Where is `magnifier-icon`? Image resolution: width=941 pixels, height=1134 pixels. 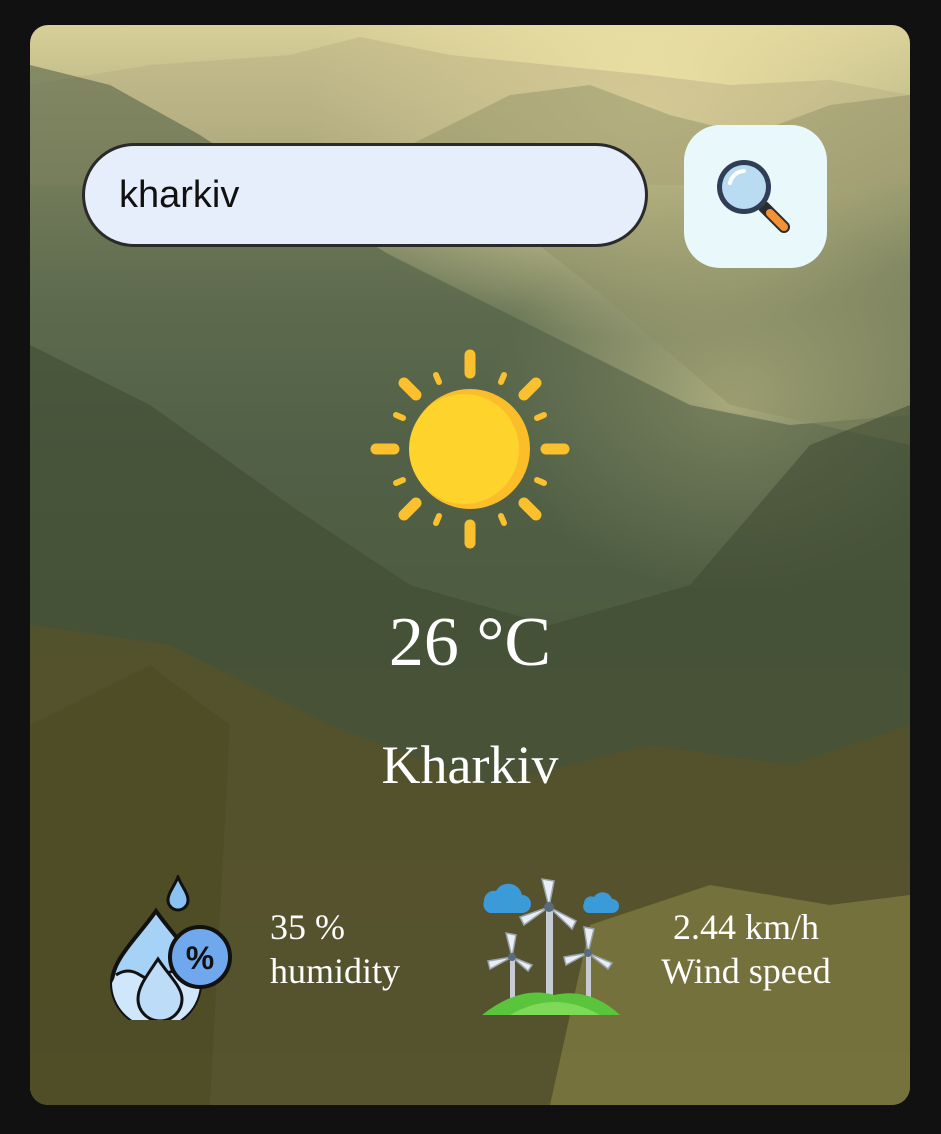
magnifier-icon is located at coordinates (753, 196).